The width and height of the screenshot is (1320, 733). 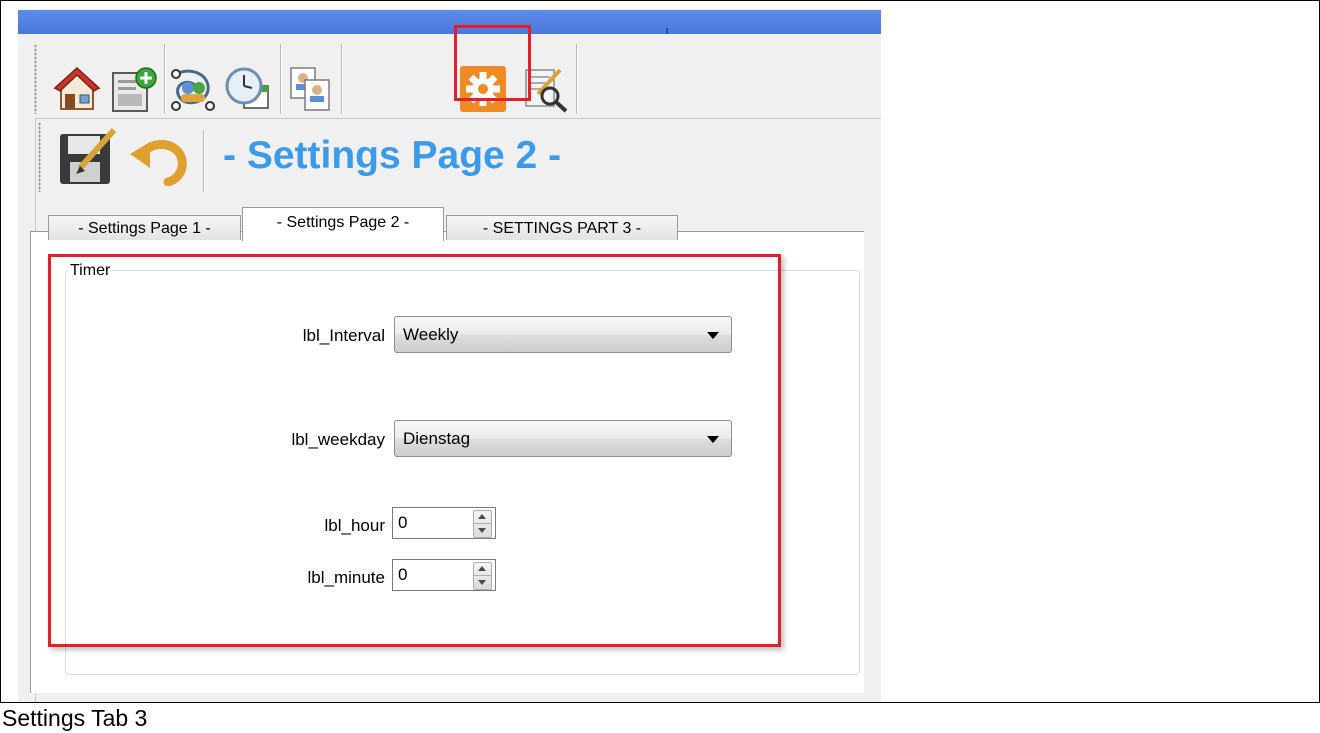 I want to click on undo-button, so click(x=159, y=159).